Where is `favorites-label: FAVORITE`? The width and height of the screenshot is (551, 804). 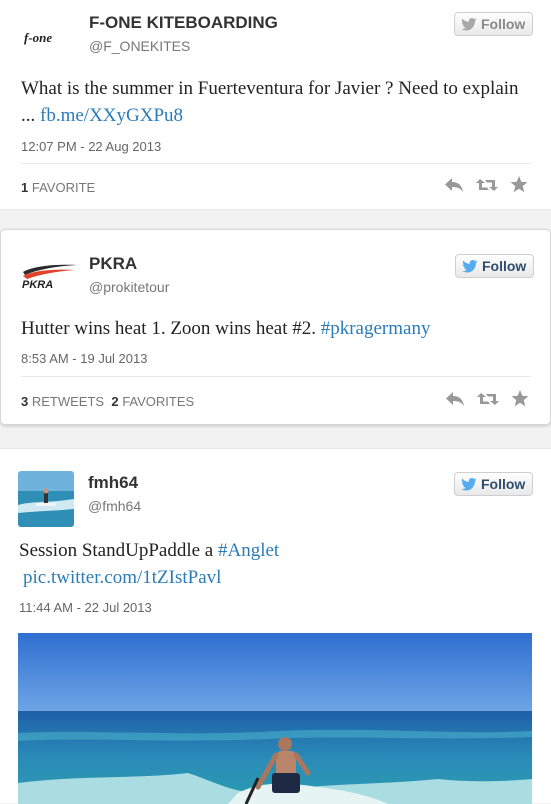 favorites-label: FAVORITE is located at coordinates (63, 187).